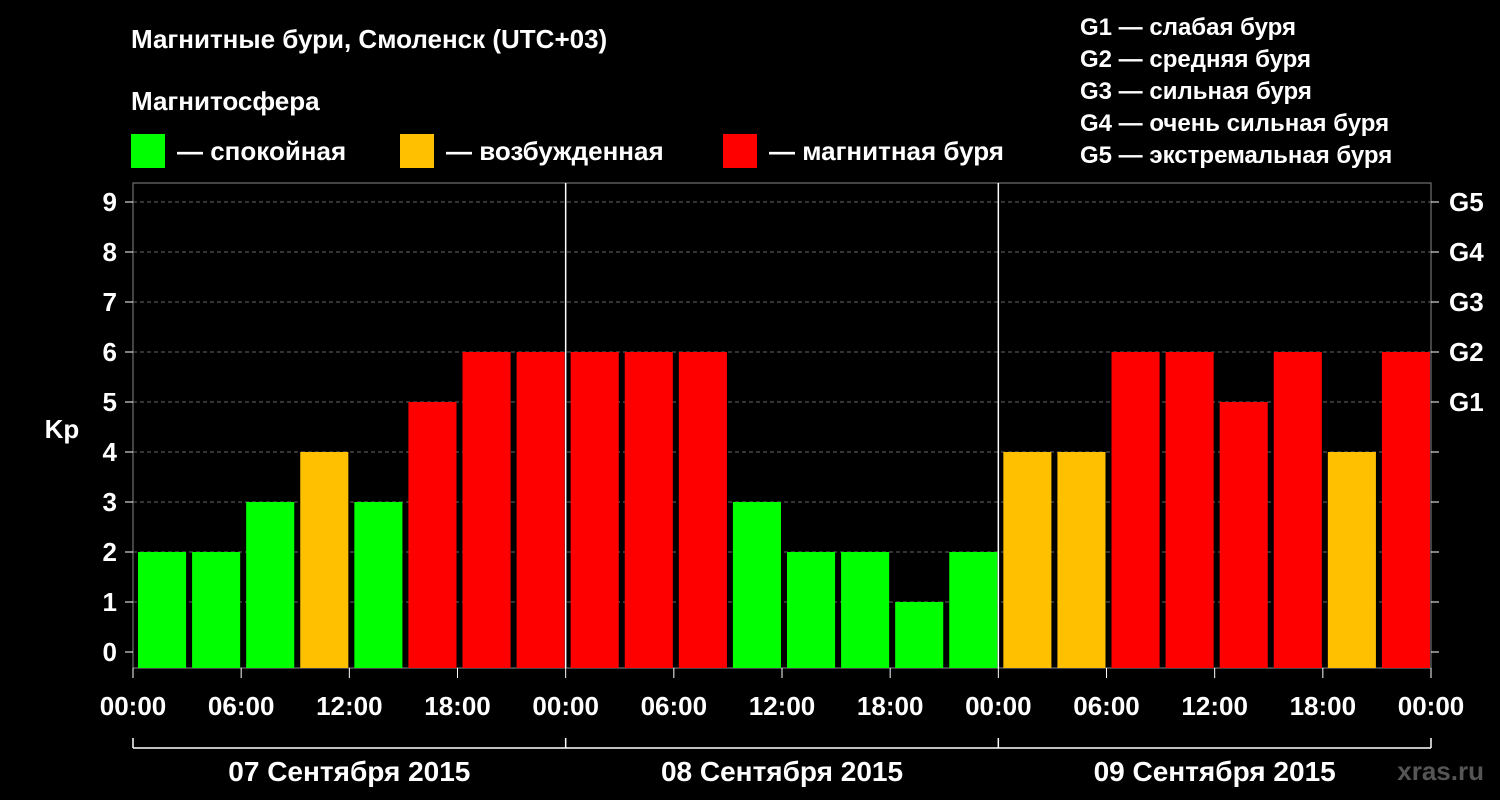  I want to click on y-tick-label: 4, so click(110, 452).